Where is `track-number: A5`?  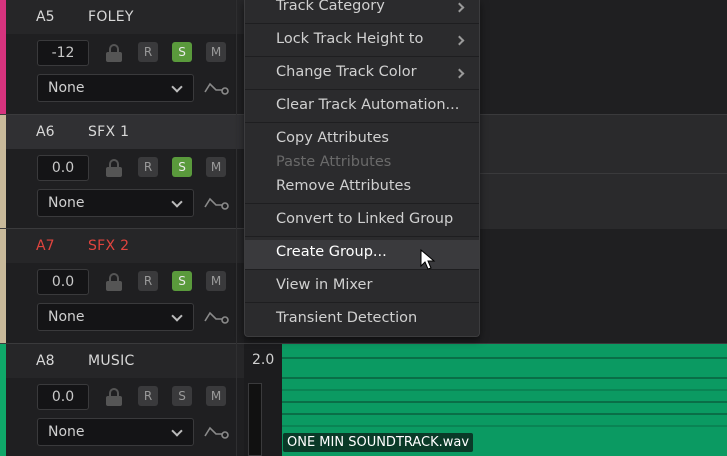
track-number: A5 is located at coordinates (45, 17).